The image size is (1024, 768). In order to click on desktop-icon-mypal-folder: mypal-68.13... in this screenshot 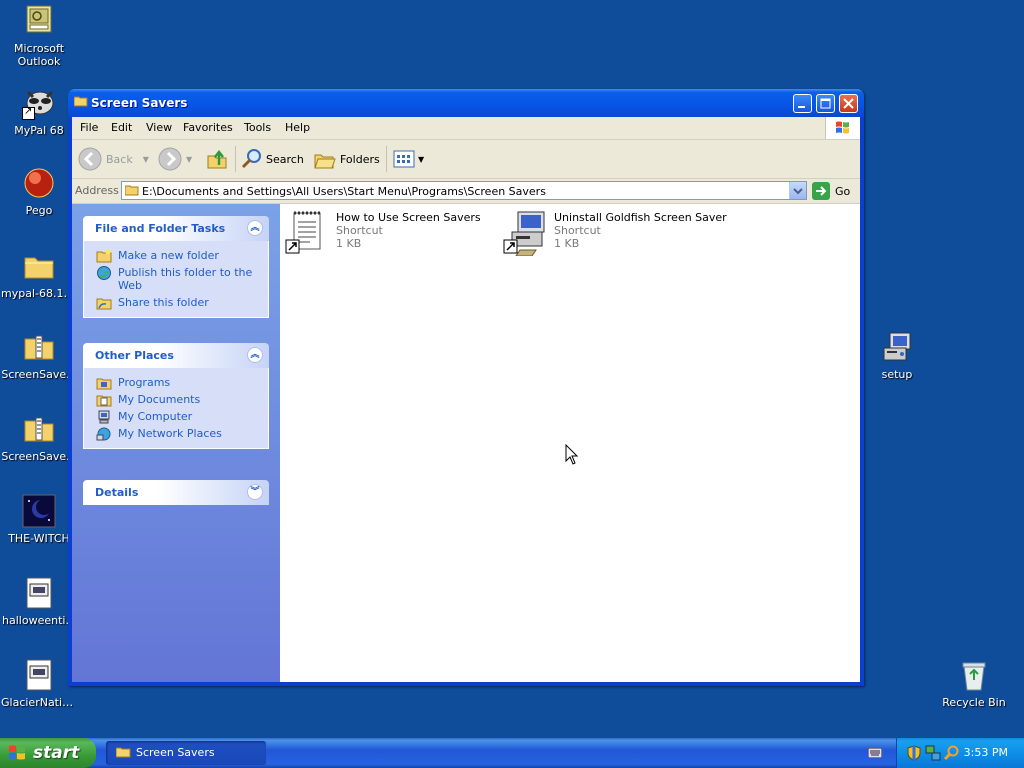, I will do `click(39, 274)`.